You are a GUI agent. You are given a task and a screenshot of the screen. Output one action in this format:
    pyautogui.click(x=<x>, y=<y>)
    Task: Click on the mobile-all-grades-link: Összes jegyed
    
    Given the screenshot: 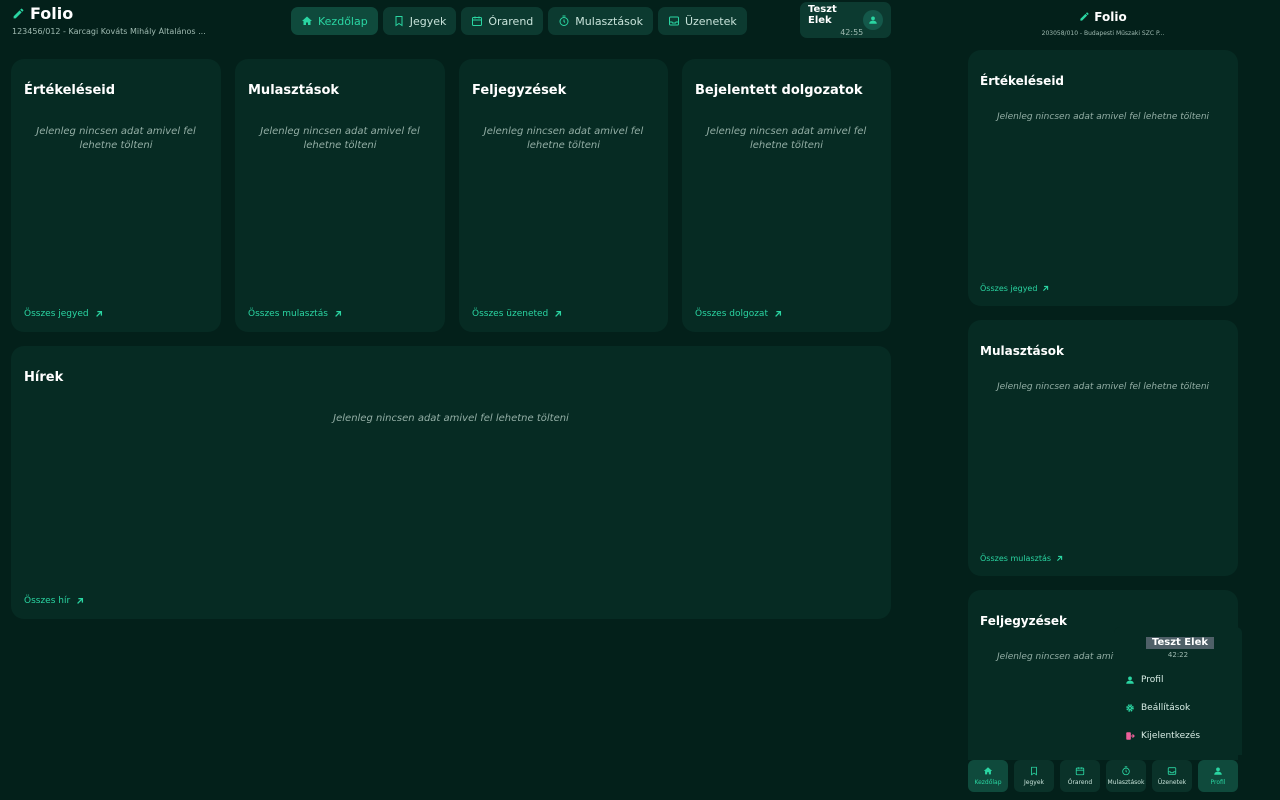 What is the action you would take?
    pyautogui.click(x=1014, y=288)
    